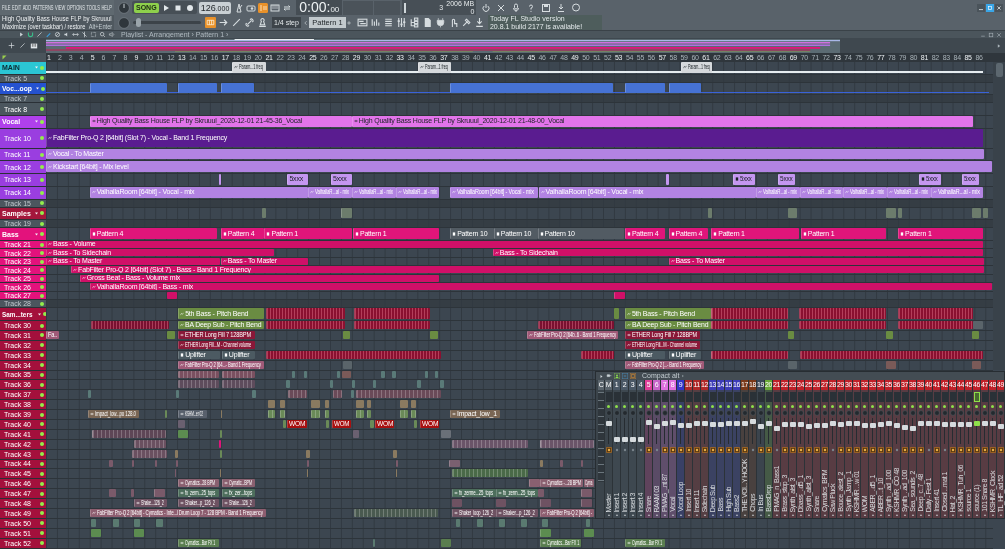 This screenshot has height=549, width=1005. I want to click on menu-item: TOOLS, so click(93, 7).